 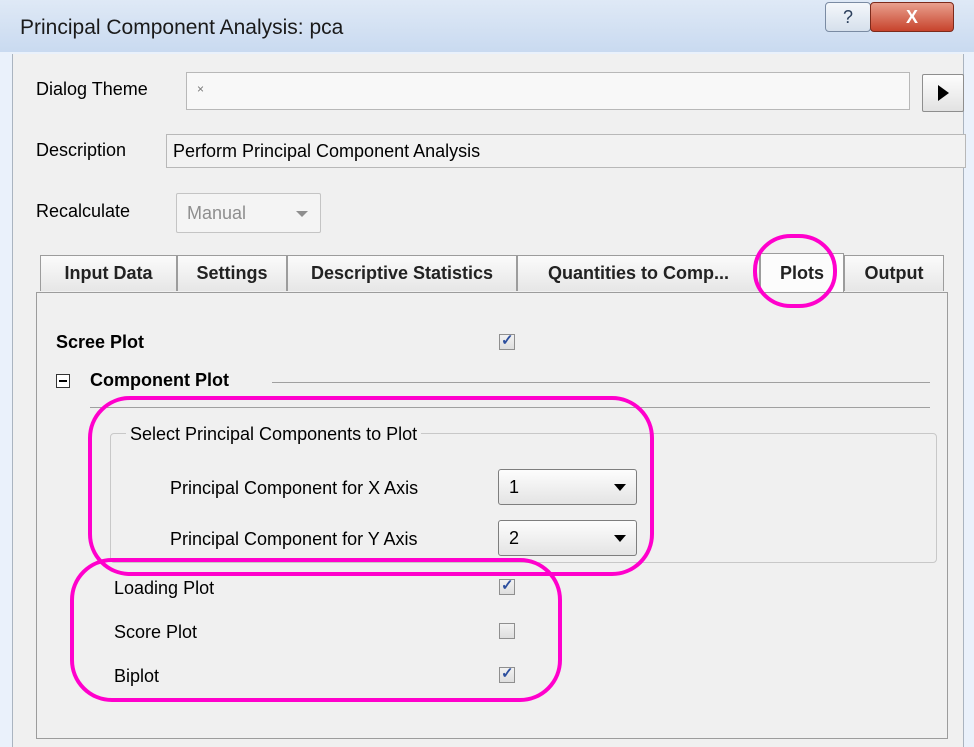 What do you see at coordinates (795, 271) in the screenshot?
I see `annotation-circle-plots-tab` at bounding box center [795, 271].